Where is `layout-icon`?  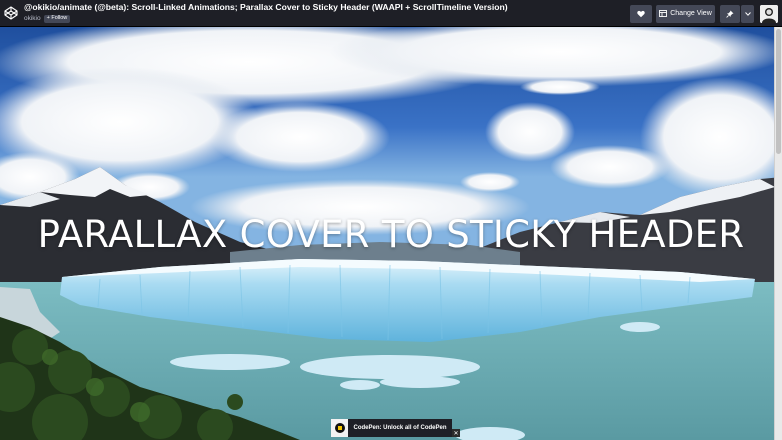
layout-icon is located at coordinates (663, 13).